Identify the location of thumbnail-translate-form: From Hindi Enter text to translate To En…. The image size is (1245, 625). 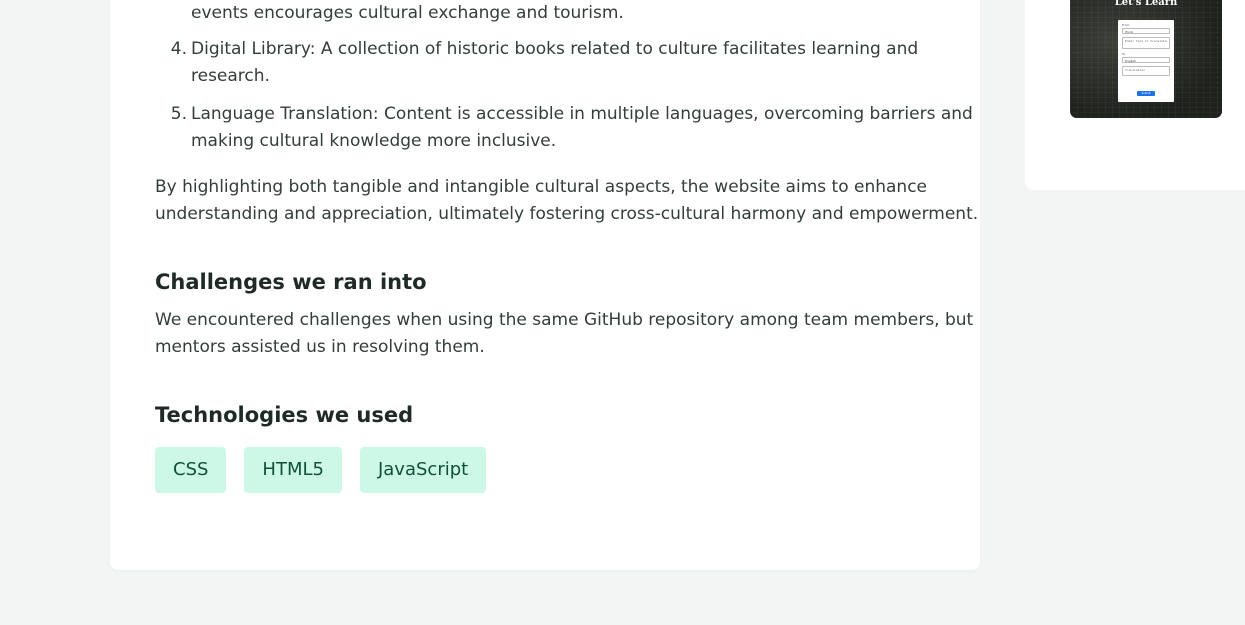
(1146, 61).